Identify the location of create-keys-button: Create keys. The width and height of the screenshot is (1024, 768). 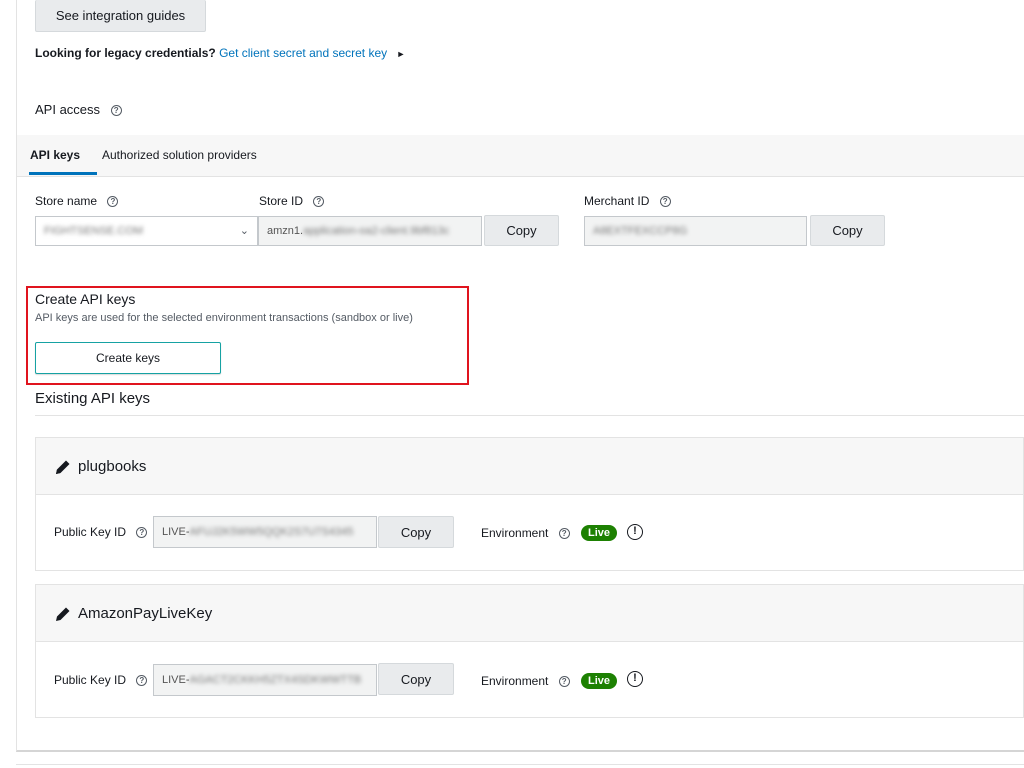
(128, 358).